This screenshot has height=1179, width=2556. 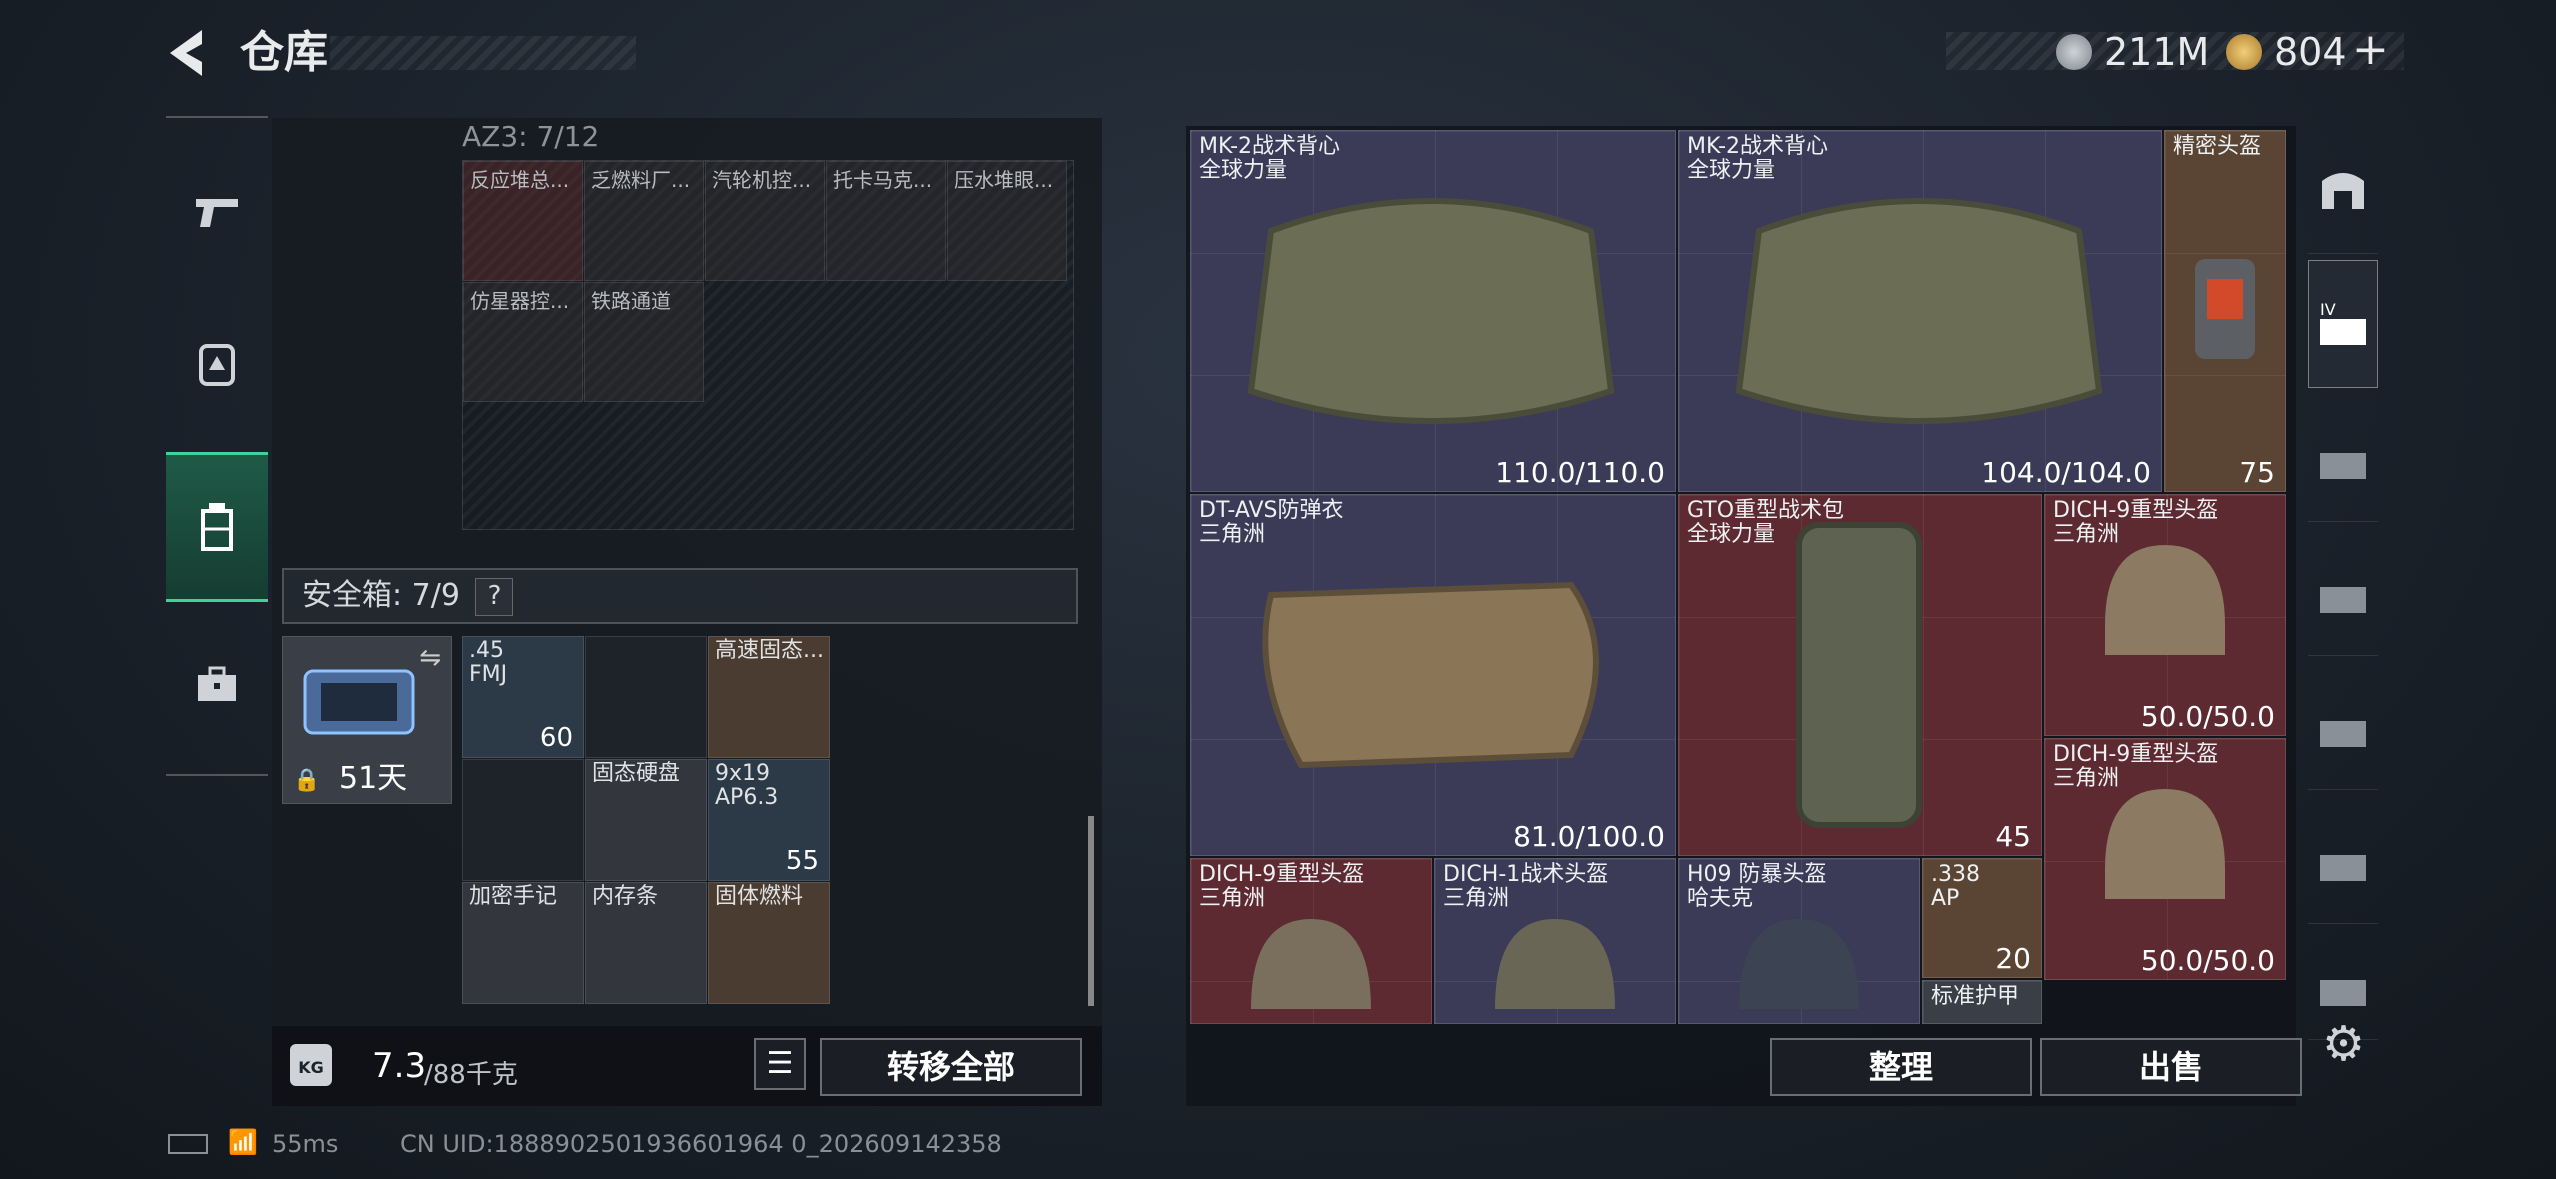 I want to click on left-nav, so click(x=217, y=446).